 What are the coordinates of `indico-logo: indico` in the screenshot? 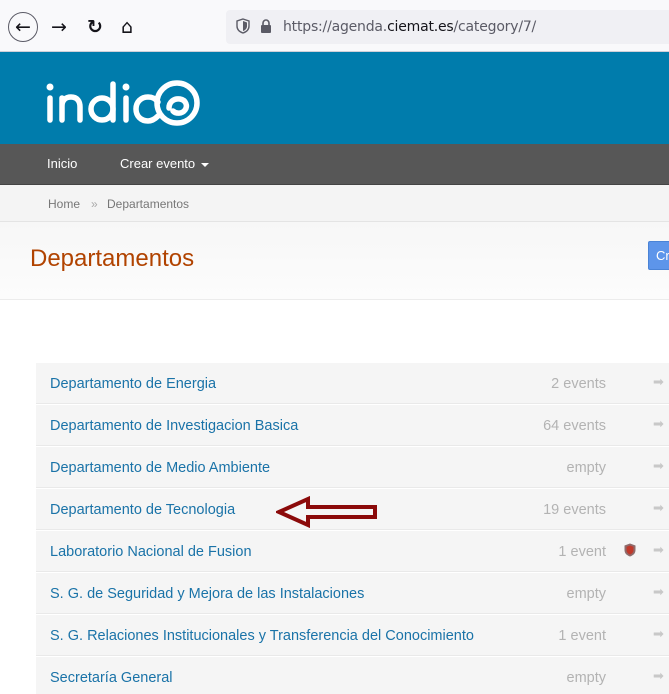 It's located at (134, 100).